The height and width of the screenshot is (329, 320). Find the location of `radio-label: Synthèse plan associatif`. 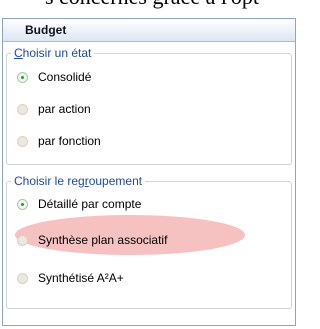

radio-label: Synthèse plan associatif is located at coordinates (103, 240).